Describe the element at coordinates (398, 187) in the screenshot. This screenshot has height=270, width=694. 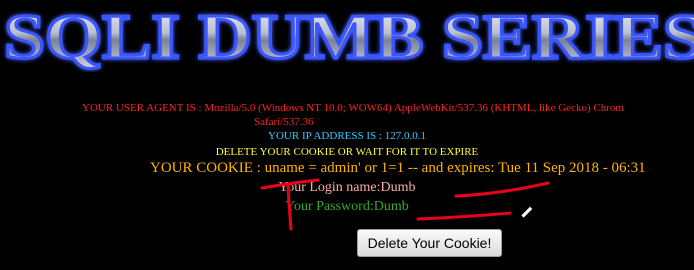
I see `login-name-value: Dumb` at that location.